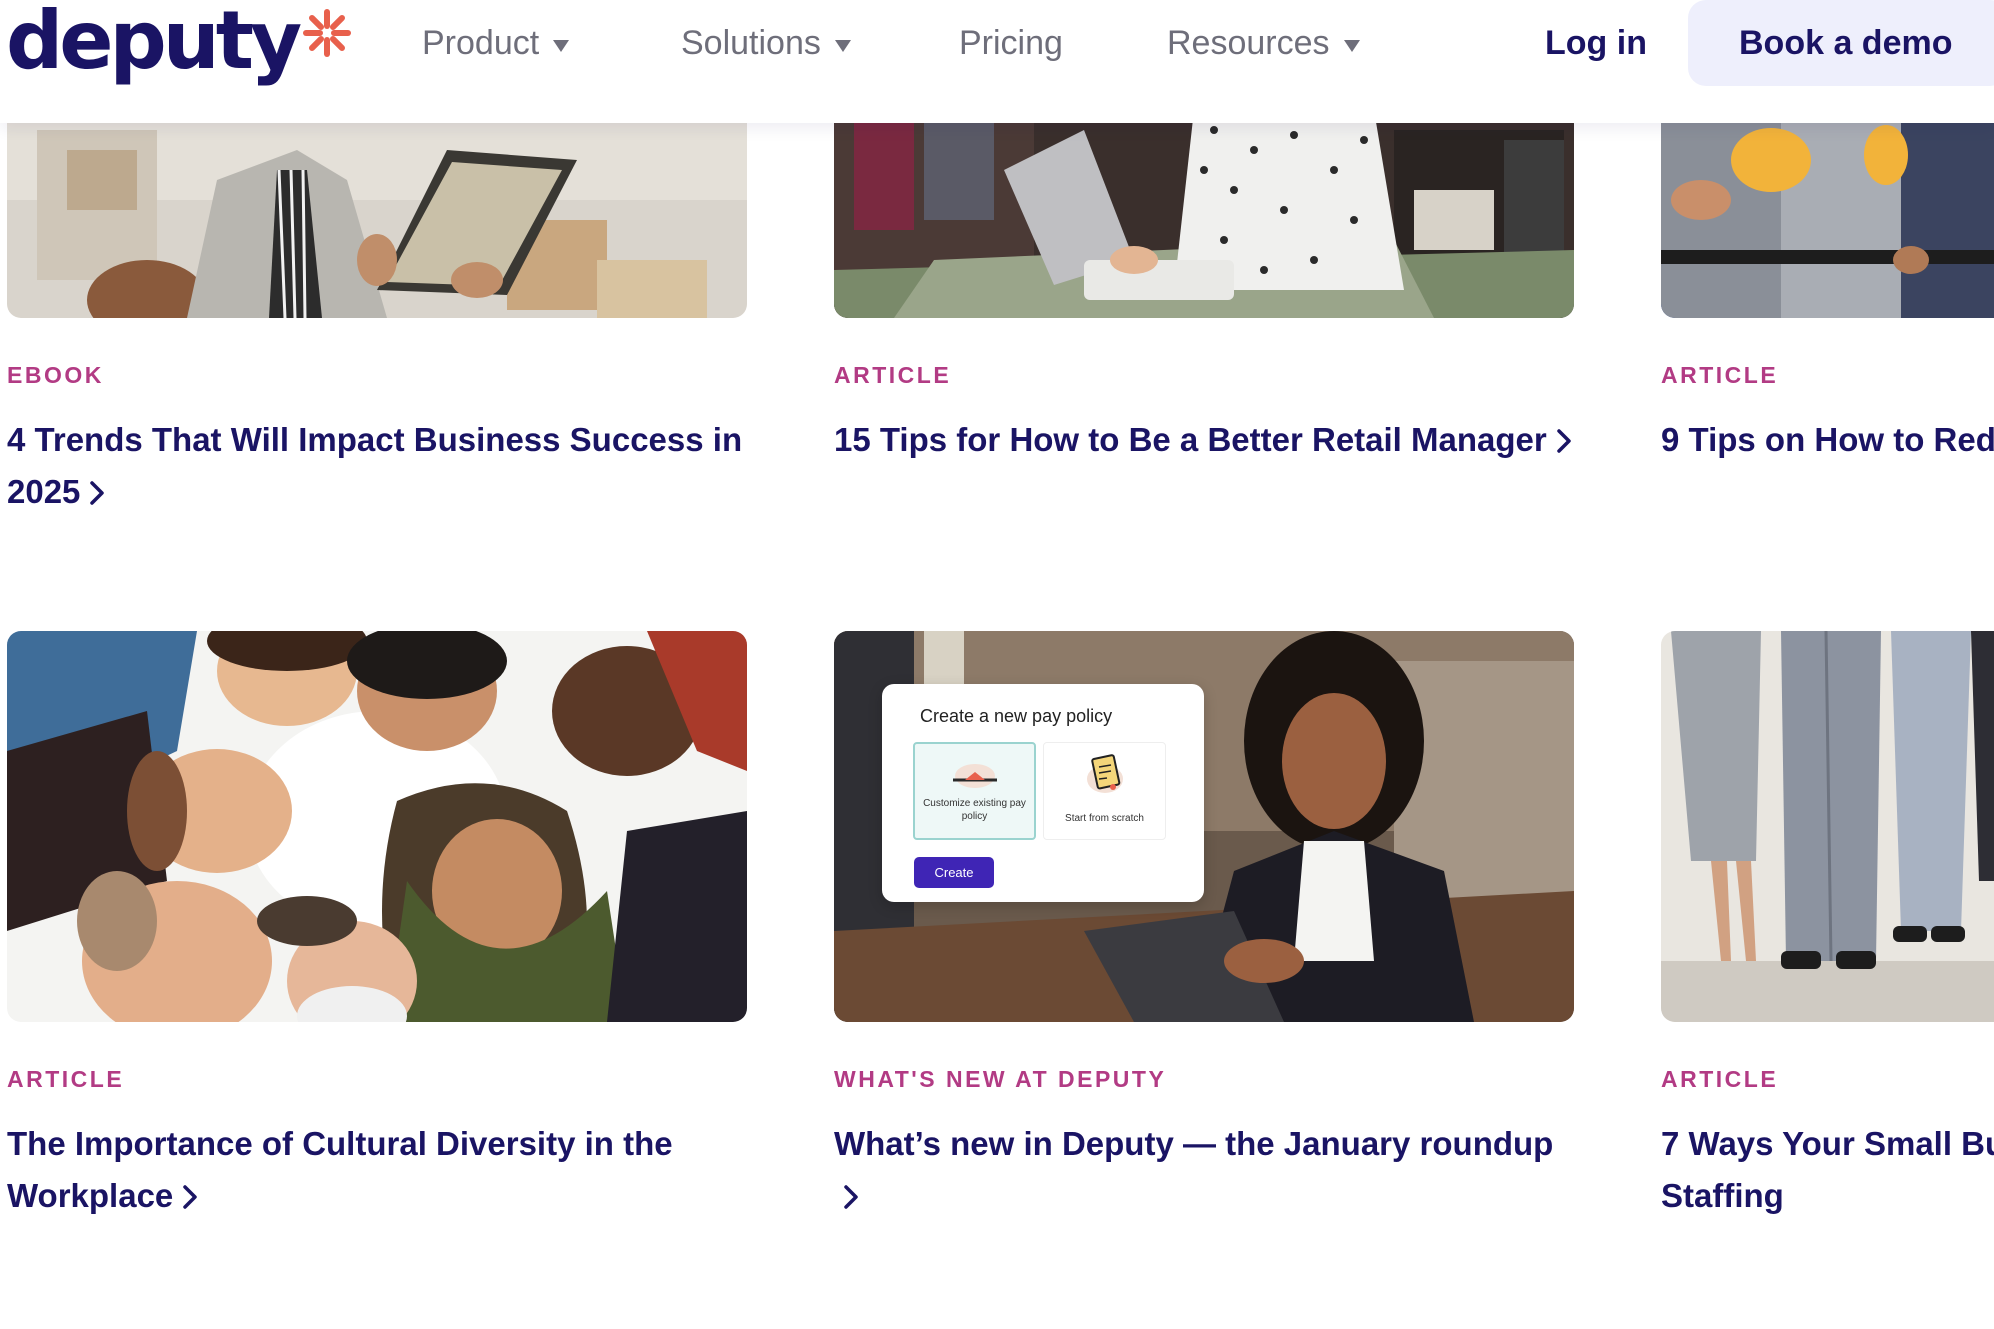 Image resolution: width=1994 pixels, height=1329 pixels. I want to click on nav-resources: Resources, so click(1263, 43).